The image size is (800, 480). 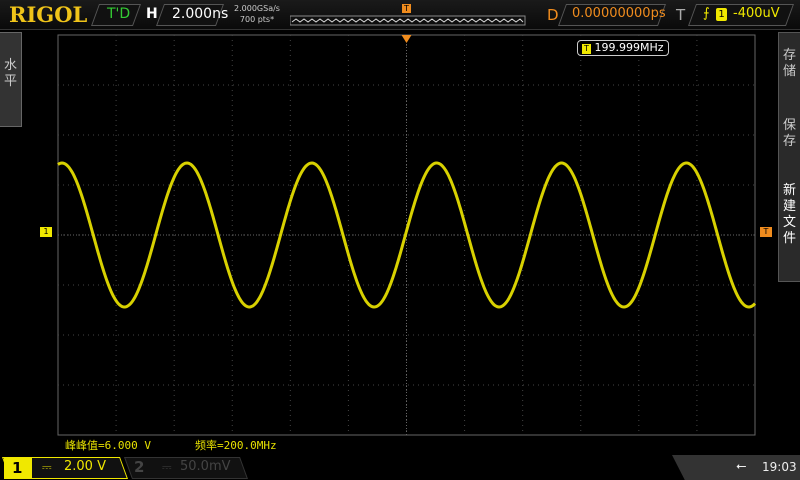 What do you see at coordinates (766, 232) in the screenshot?
I see `trigger-level-marker: T` at bounding box center [766, 232].